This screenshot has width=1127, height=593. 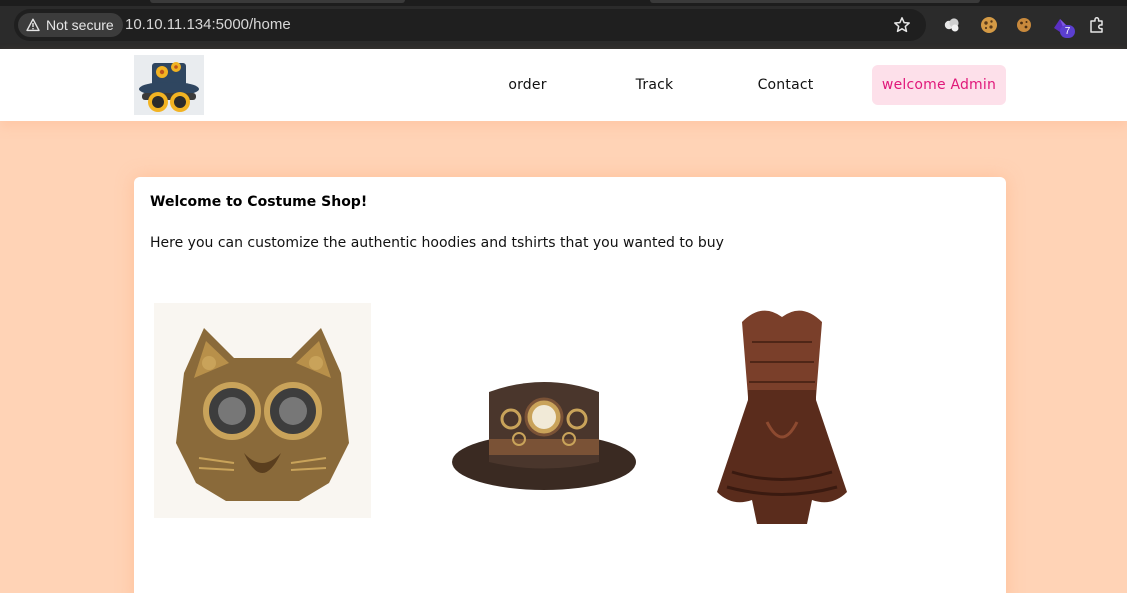 I want to click on star-icon, so click(x=902, y=25).